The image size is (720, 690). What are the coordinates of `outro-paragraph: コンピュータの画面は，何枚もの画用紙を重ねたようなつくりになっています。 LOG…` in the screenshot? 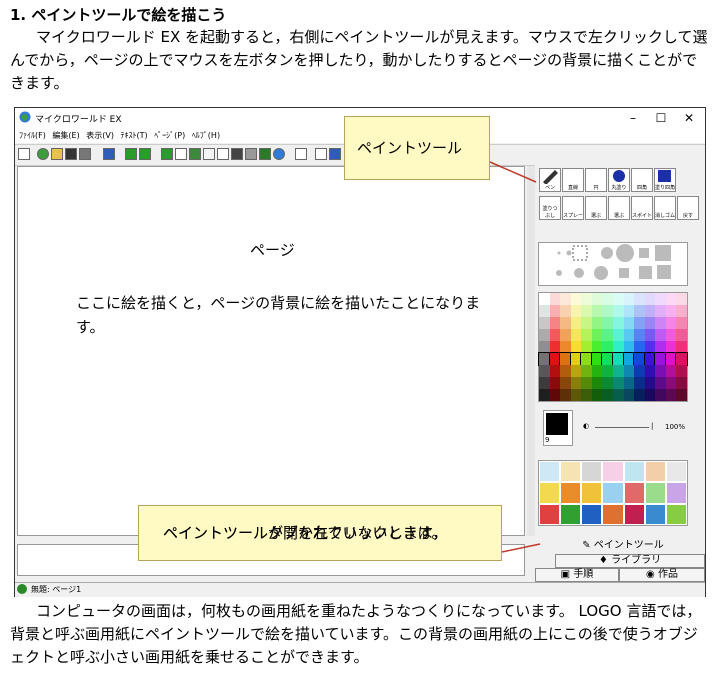 It's located at (360, 634).